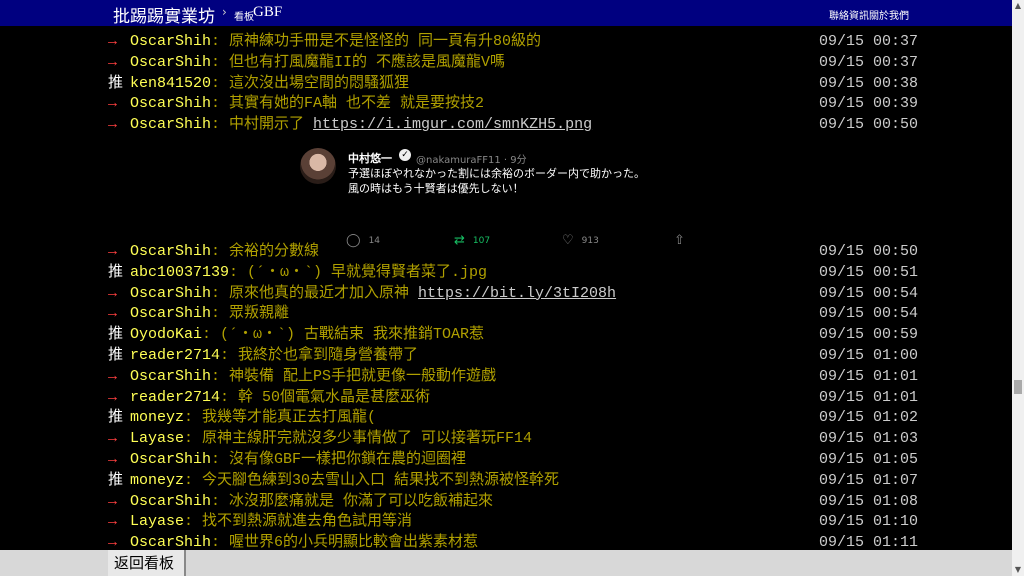  I want to click on comment-text: : 這次沒出場空間的悶騷狐狸, so click(310, 83).